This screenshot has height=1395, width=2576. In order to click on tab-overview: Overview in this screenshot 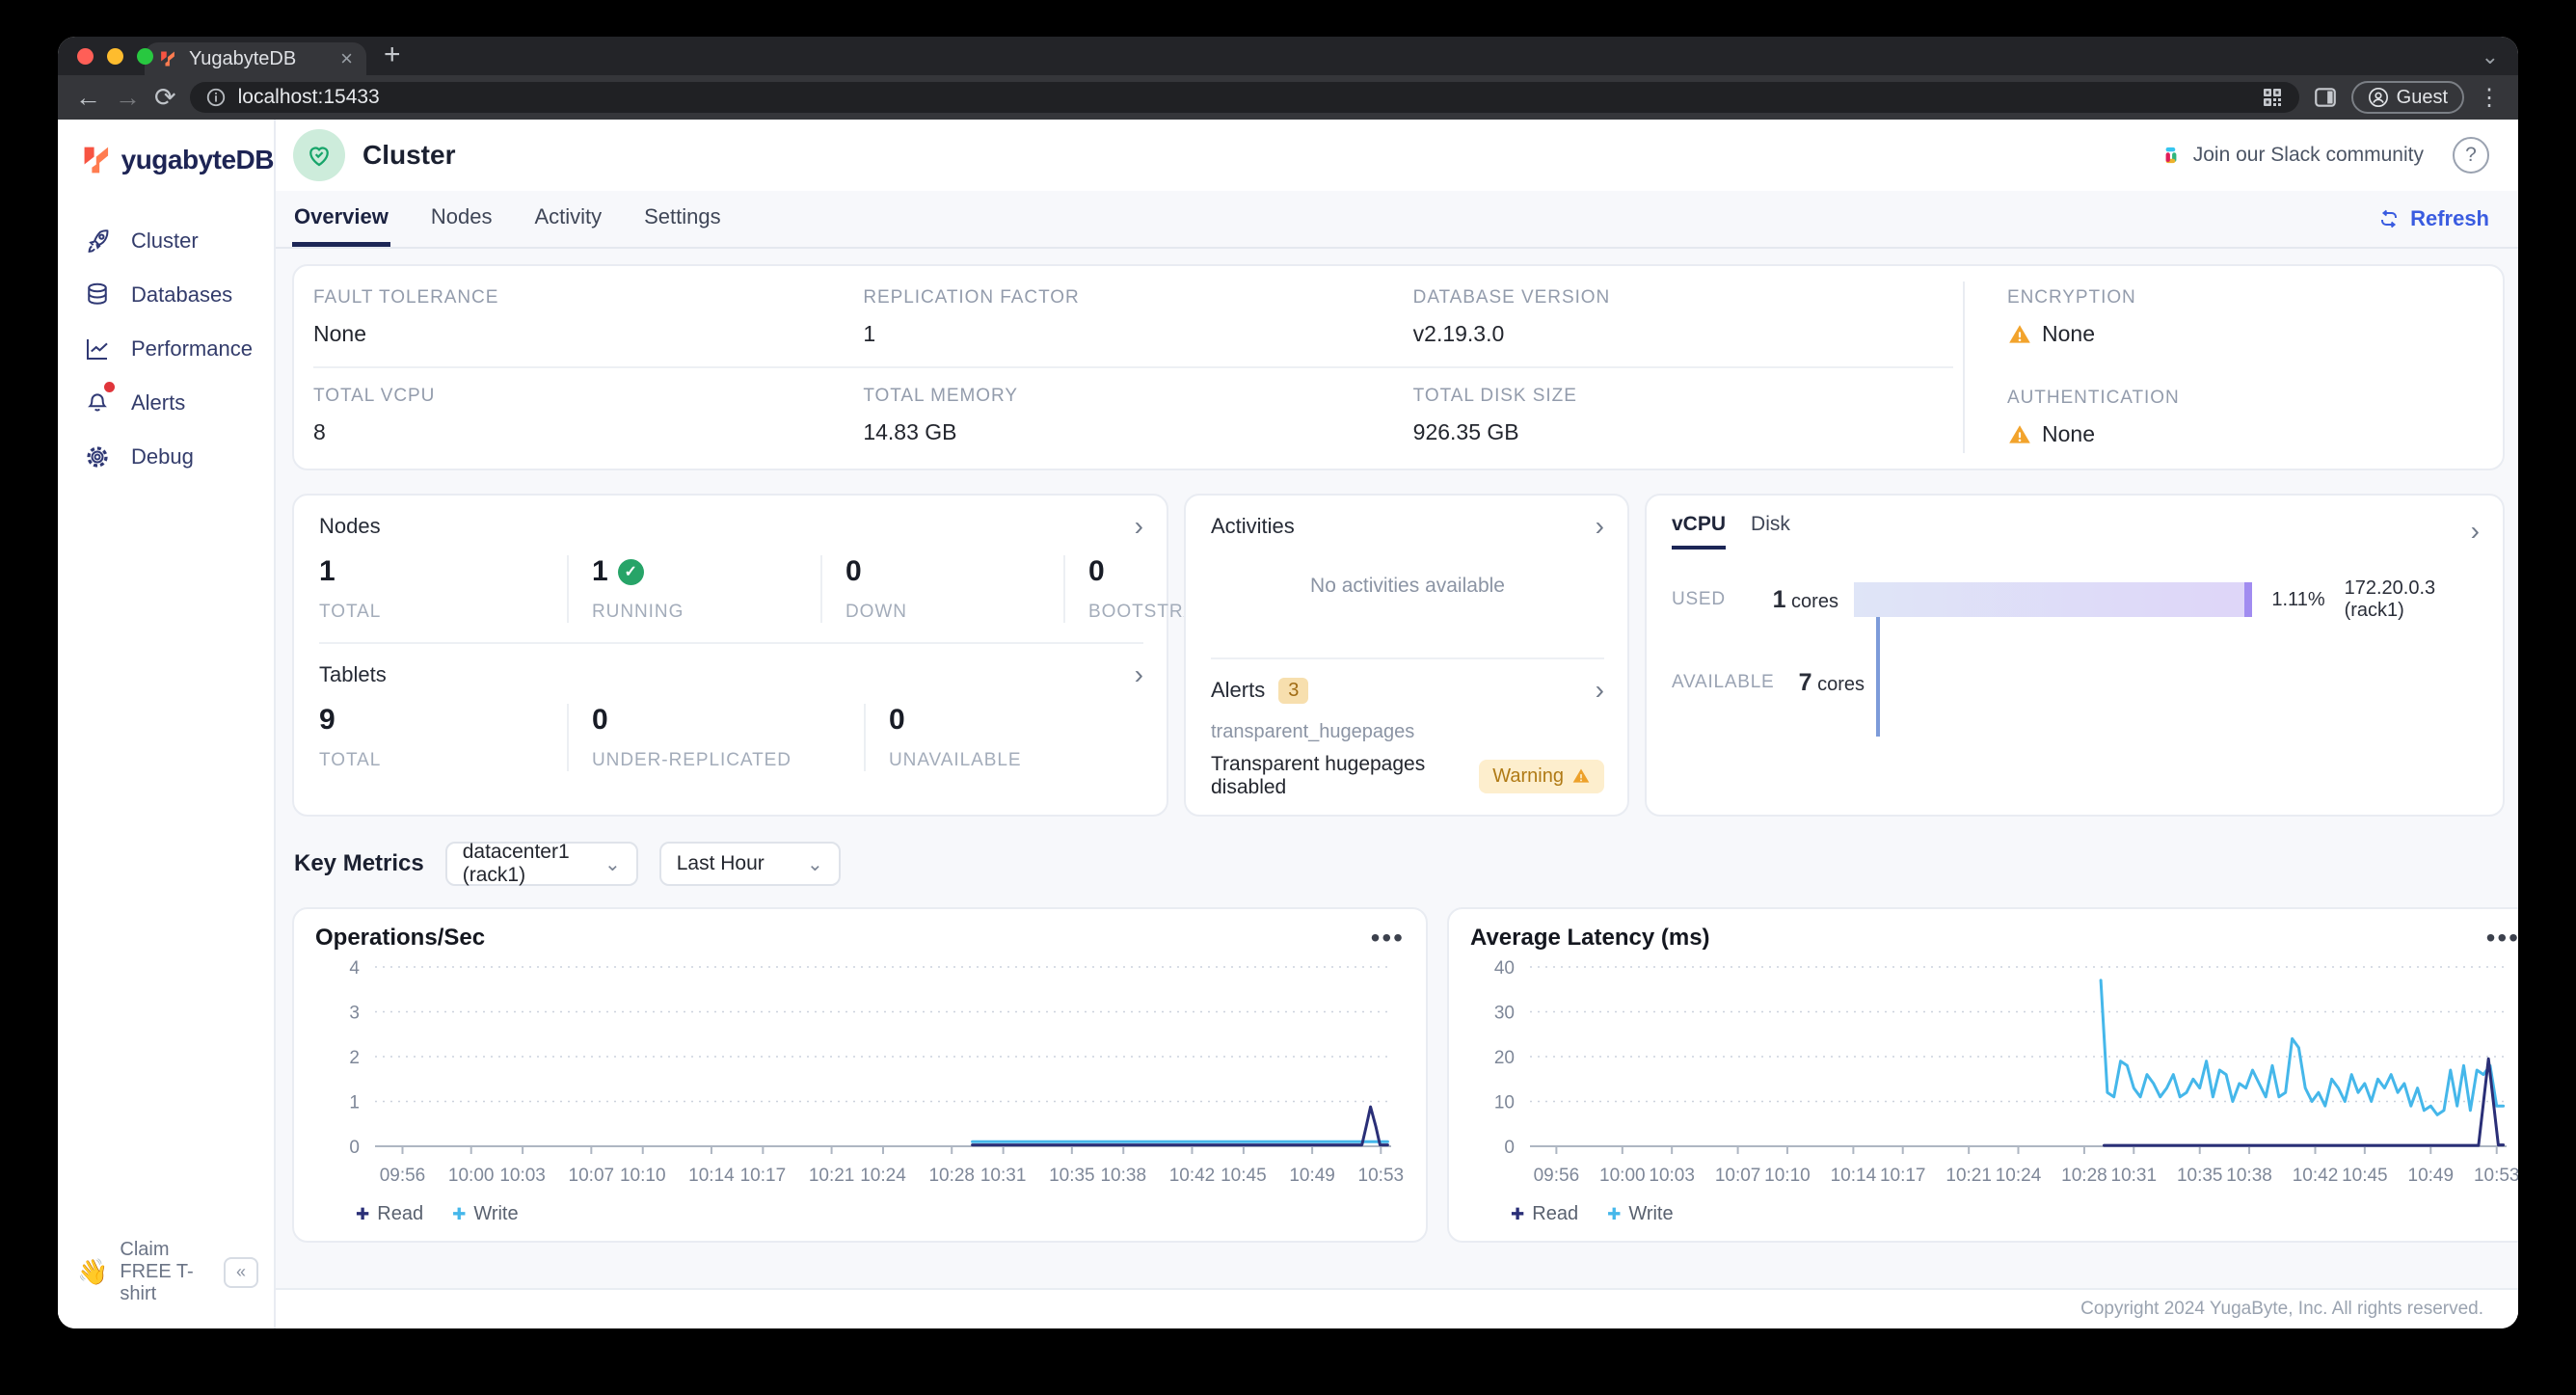, I will do `click(341, 219)`.